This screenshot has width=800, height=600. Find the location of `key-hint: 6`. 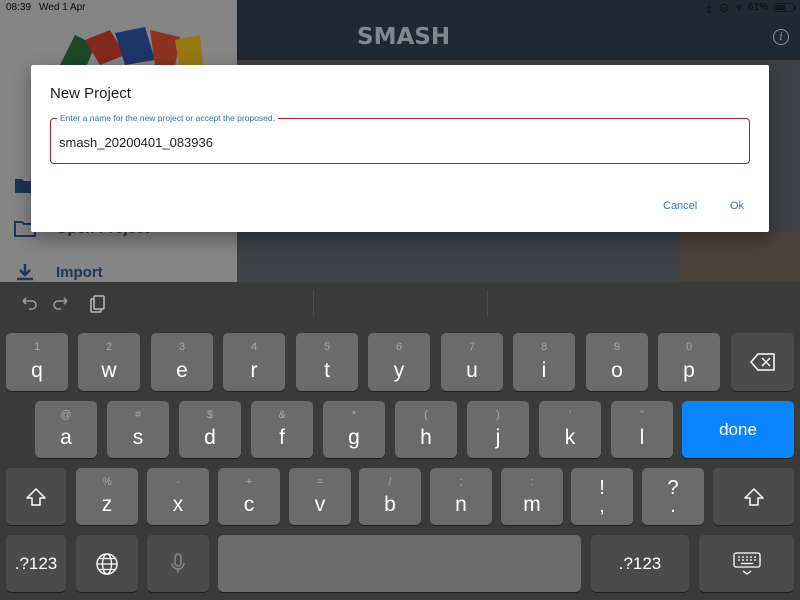

key-hint: 6 is located at coordinates (399, 347).